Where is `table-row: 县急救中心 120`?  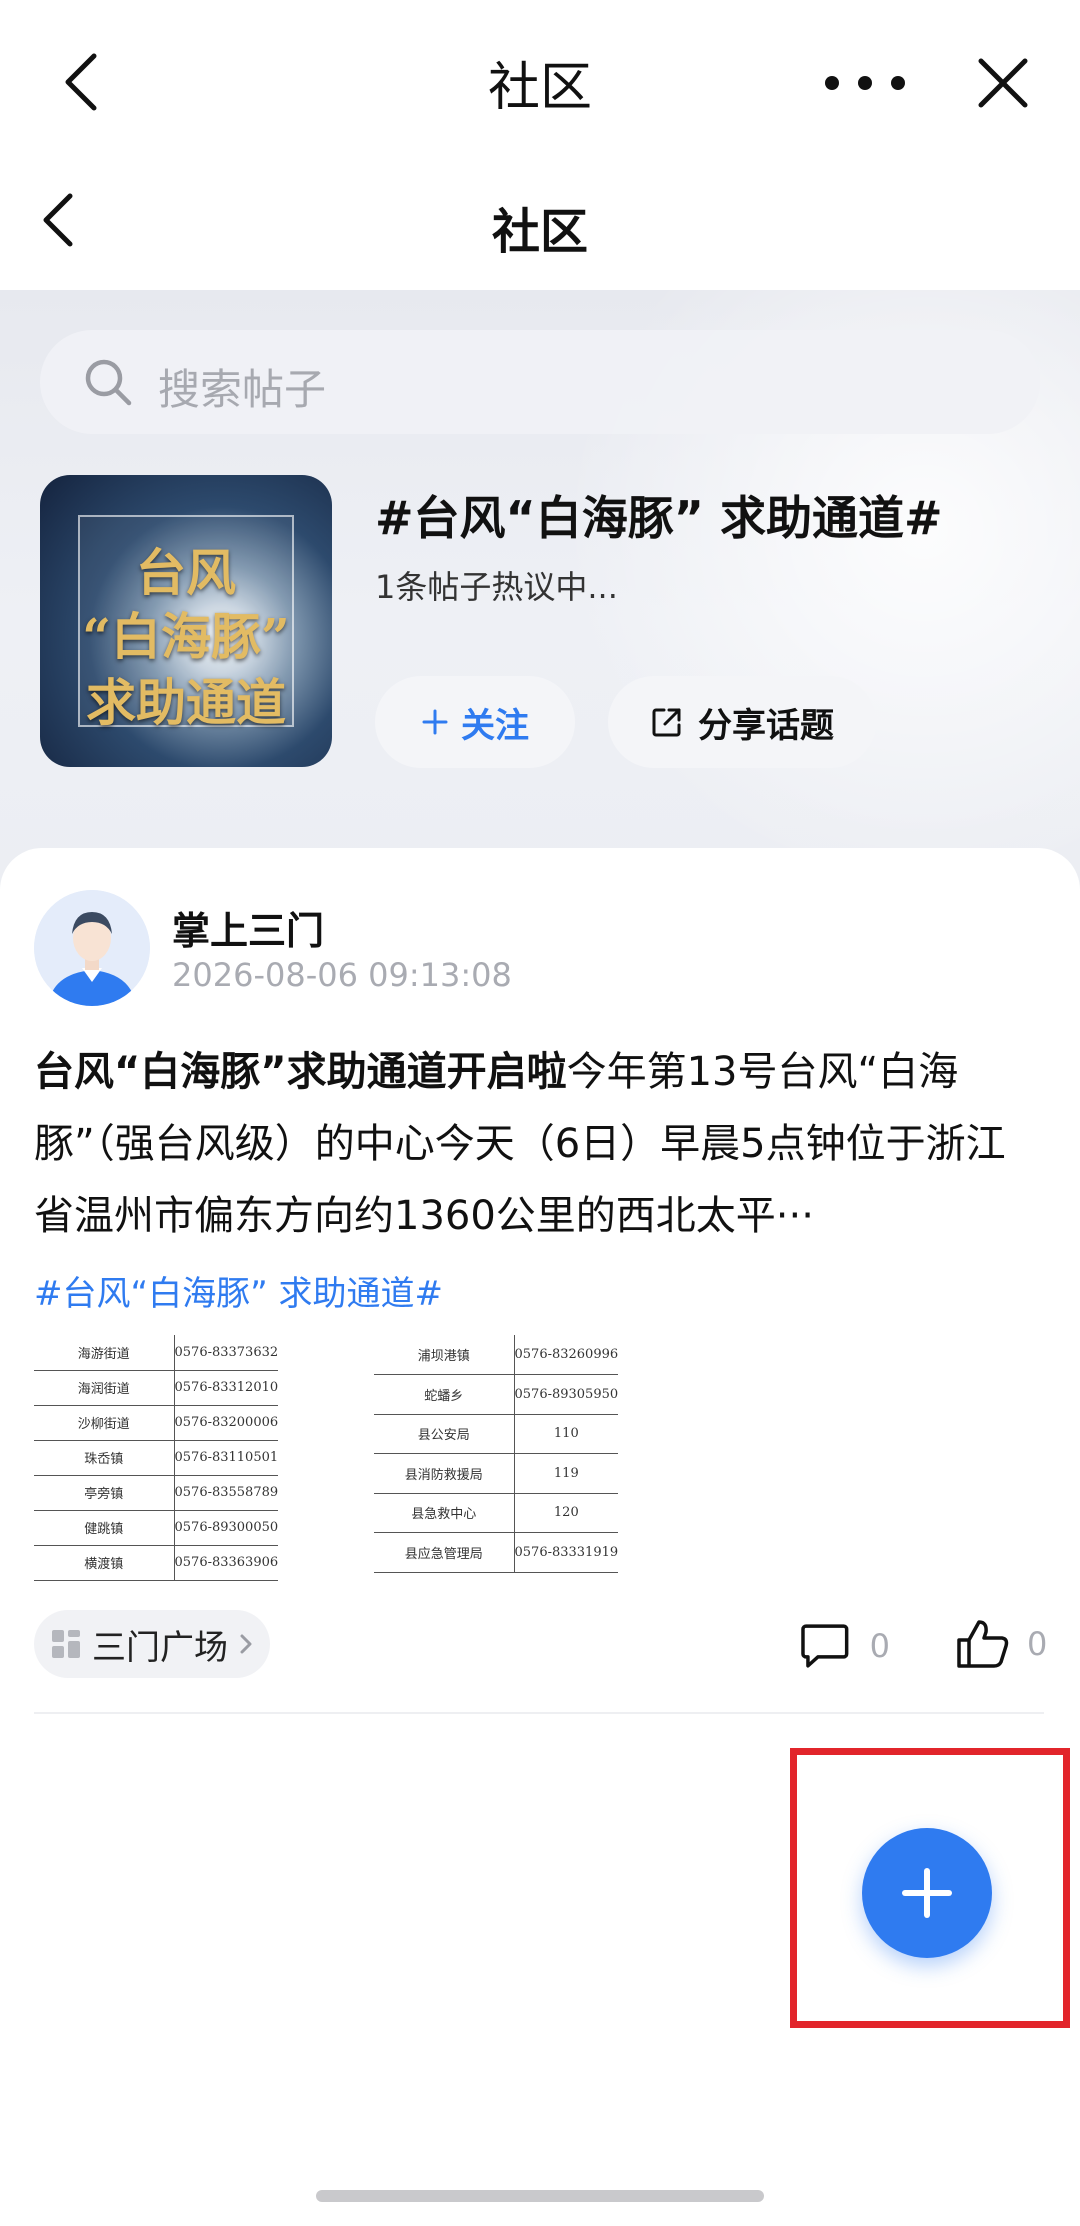
table-row: 县急救中心 120 is located at coordinates (496, 1513).